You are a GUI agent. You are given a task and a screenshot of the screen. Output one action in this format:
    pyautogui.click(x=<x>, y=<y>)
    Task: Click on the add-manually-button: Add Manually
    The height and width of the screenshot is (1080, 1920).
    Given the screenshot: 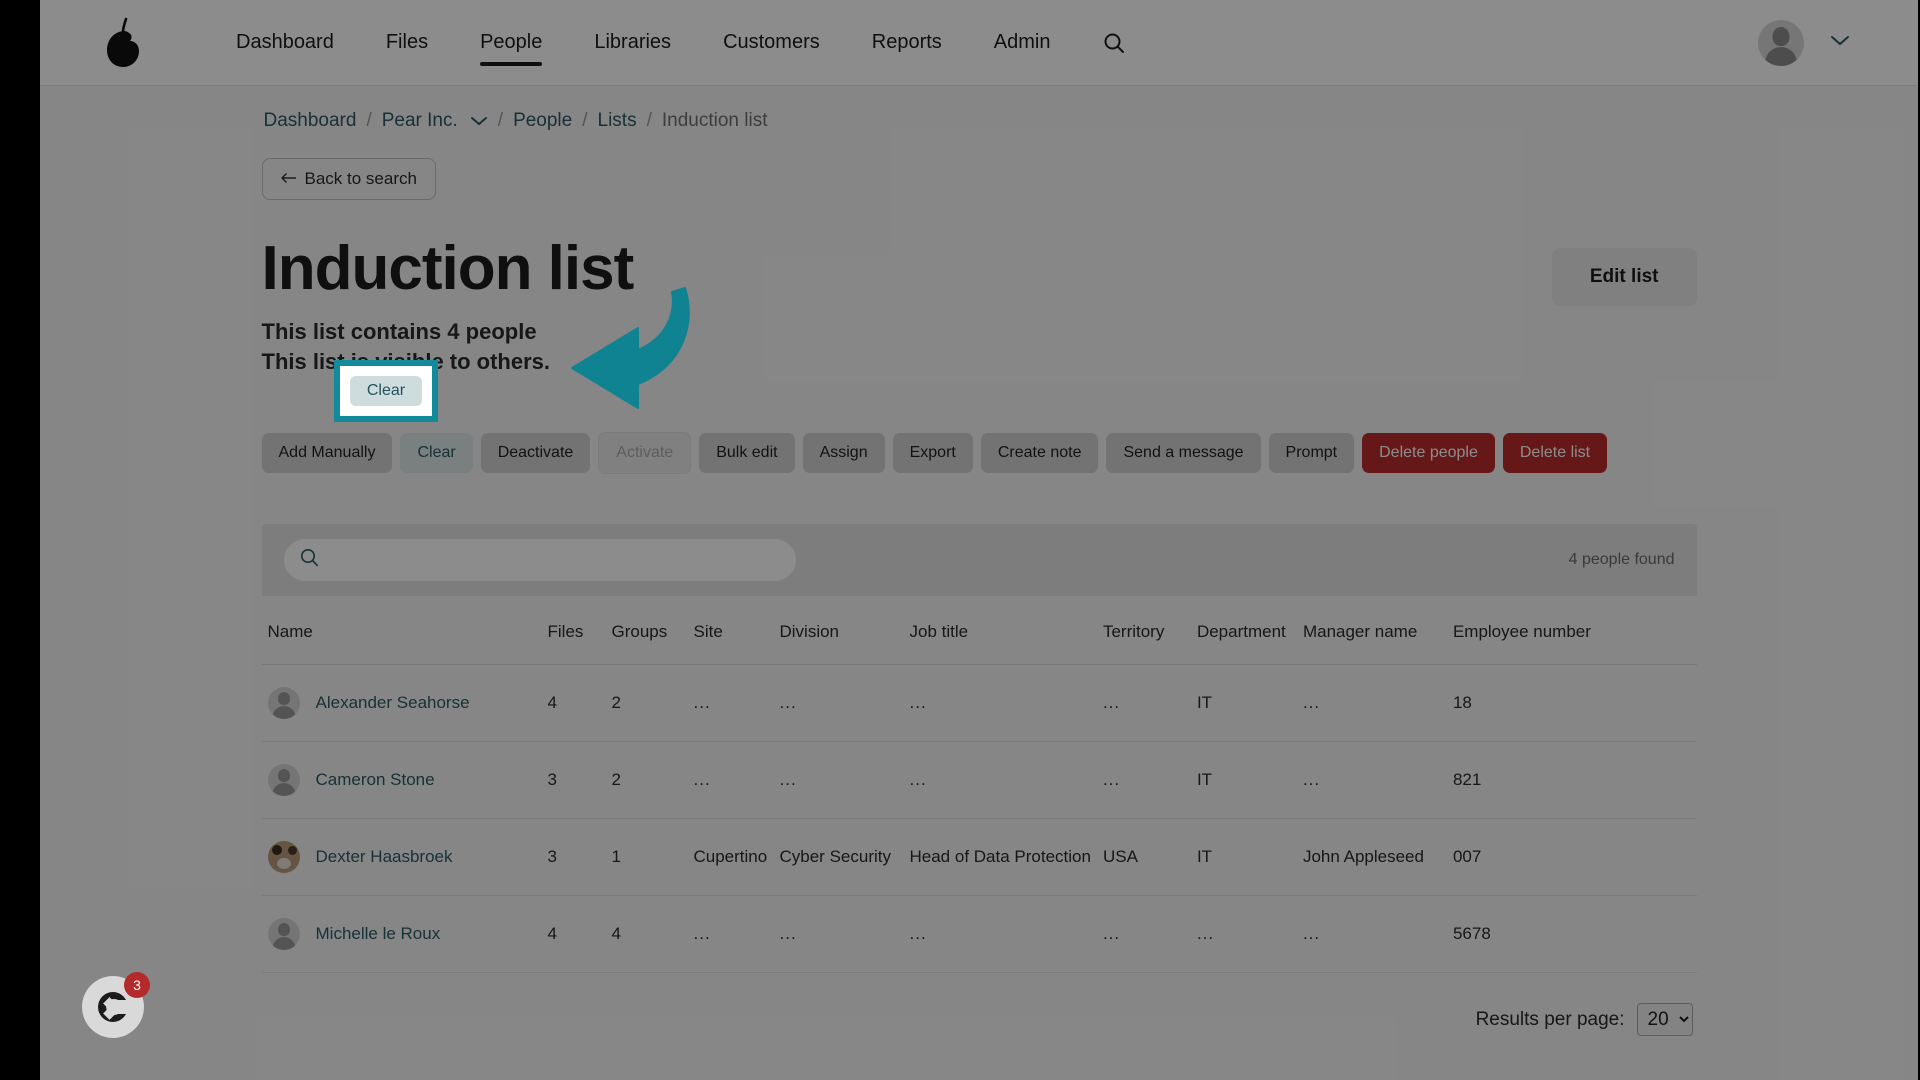 What is the action you would take?
    pyautogui.click(x=327, y=453)
    